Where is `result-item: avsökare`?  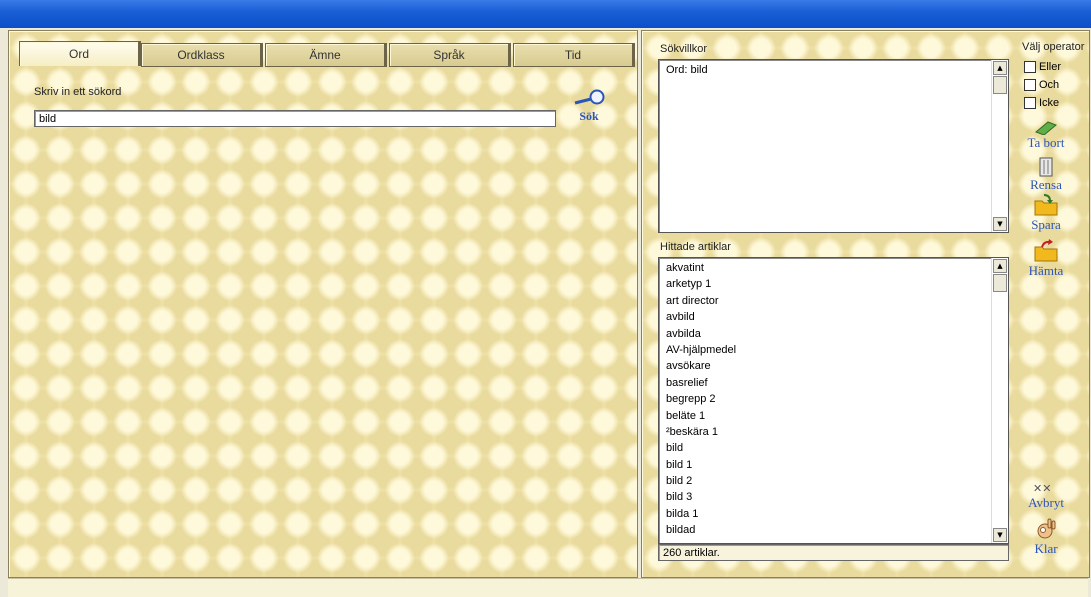
result-item: avsökare is located at coordinates (833, 366).